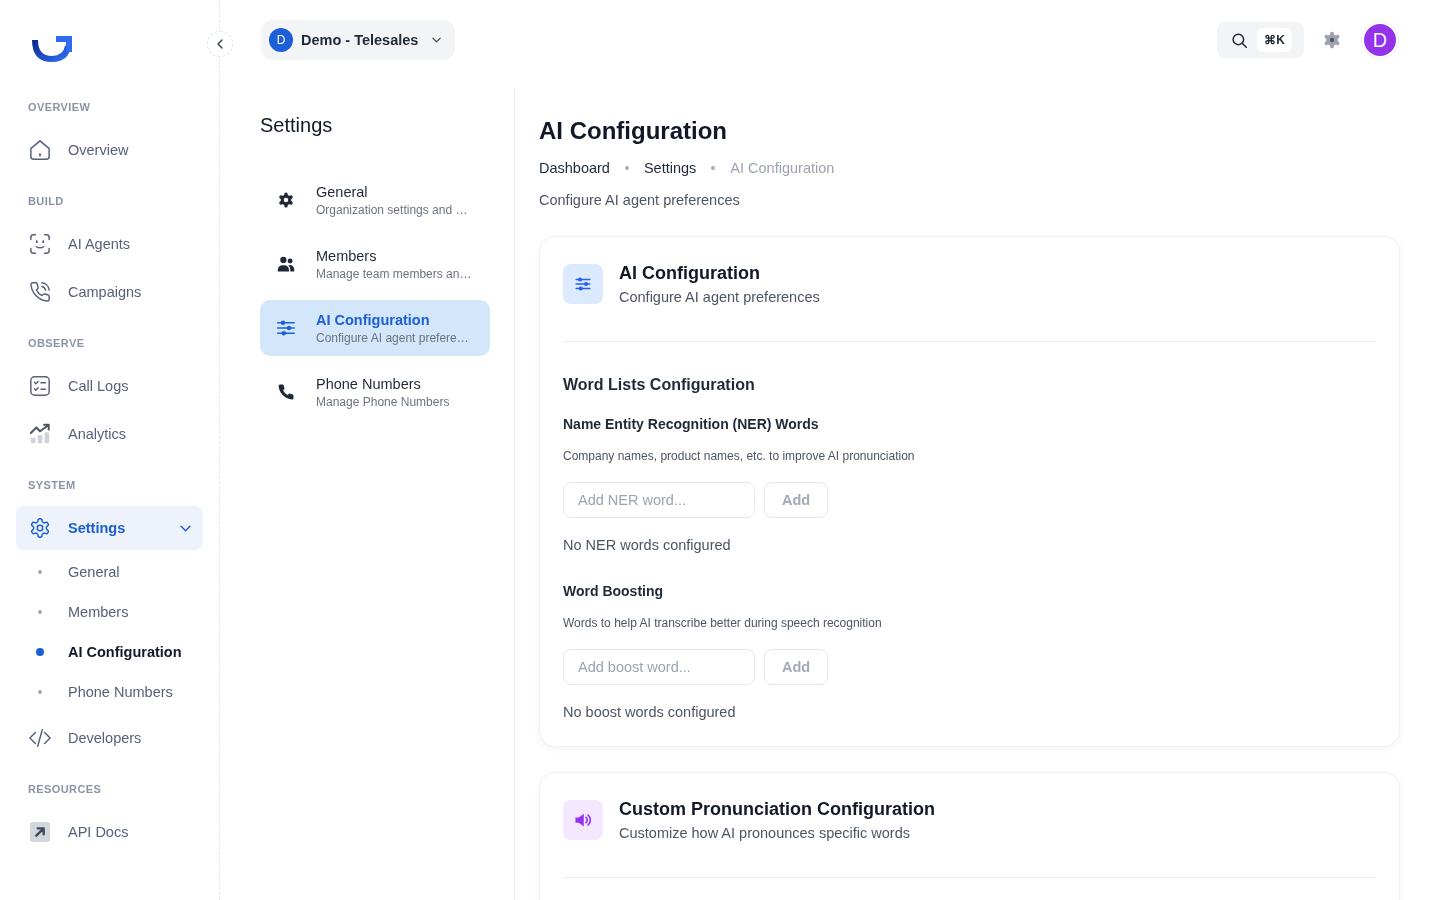 Image resolution: width=1440 pixels, height=900 pixels. What do you see at coordinates (40, 738) in the screenshot?
I see `code-icon` at bounding box center [40, 738].